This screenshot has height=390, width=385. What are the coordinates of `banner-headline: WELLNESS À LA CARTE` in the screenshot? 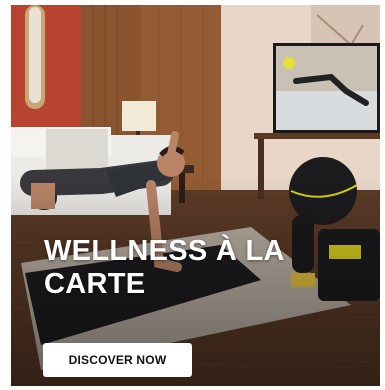 It's located at (164, 267).